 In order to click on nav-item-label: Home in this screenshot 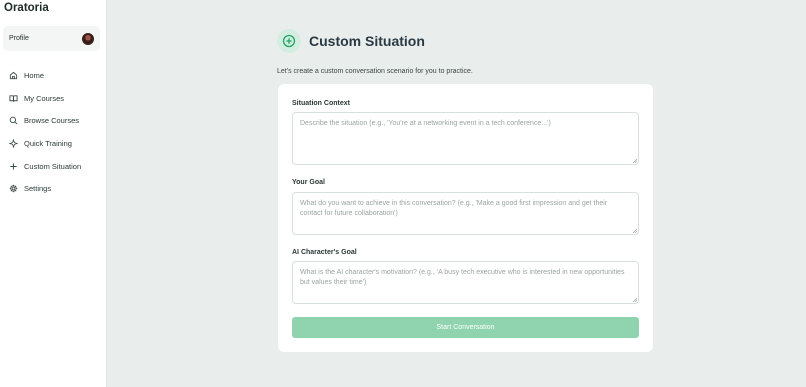, I will do `click(34, 75)`.